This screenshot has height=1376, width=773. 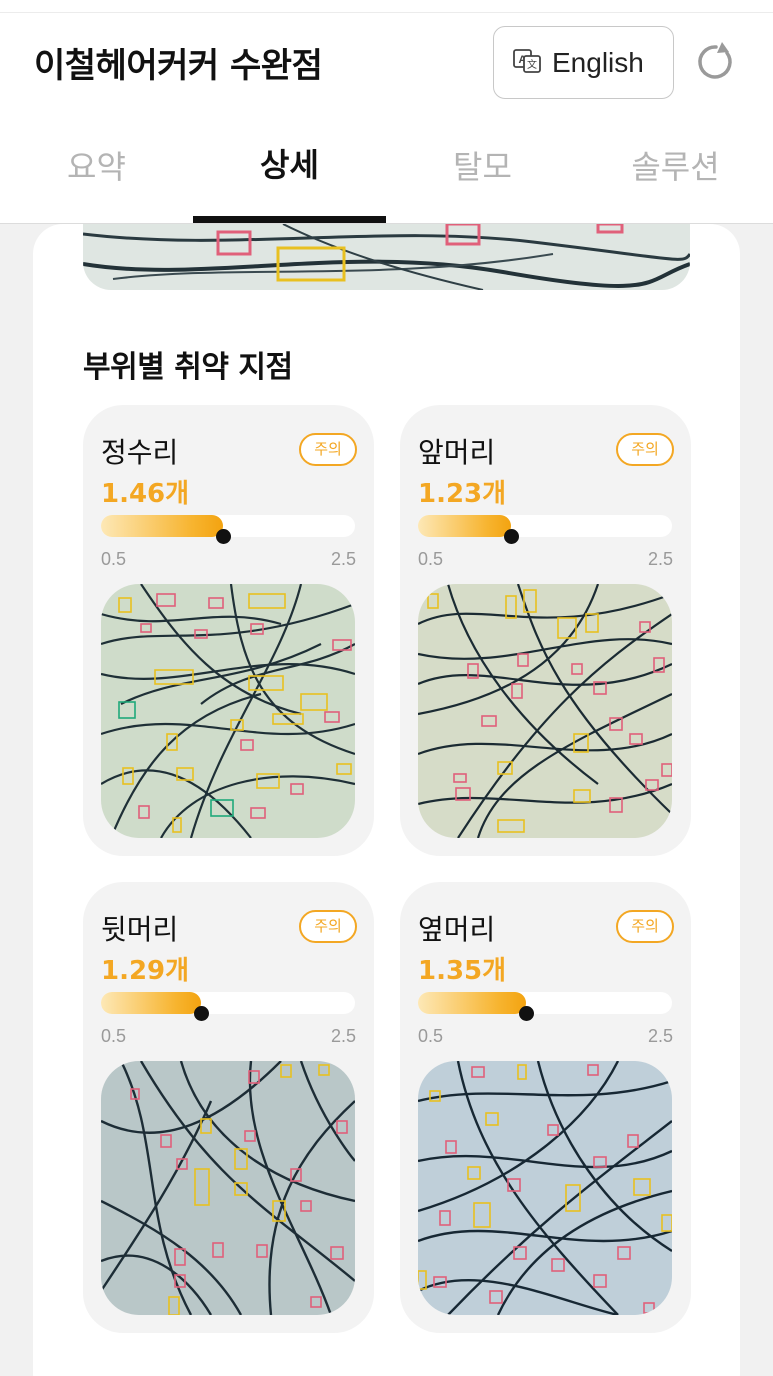 What do you see at coordinates (675, 165) in the screenshot?
I see `tab-solution: 솔루션` at bounding box center [675, 165].